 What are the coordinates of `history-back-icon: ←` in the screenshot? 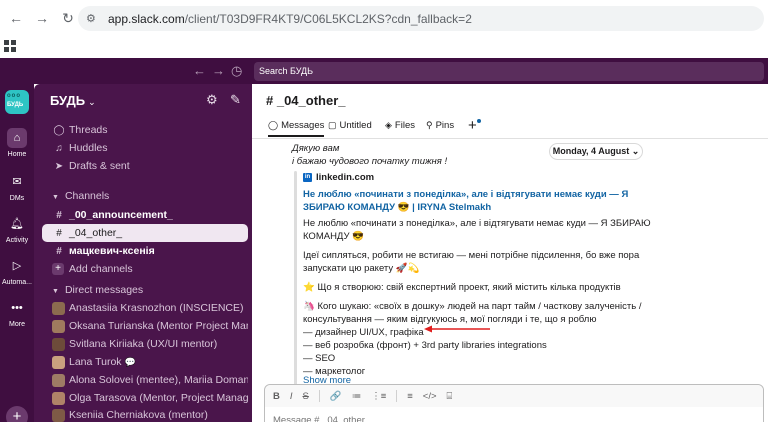 It's located at (199, 70).